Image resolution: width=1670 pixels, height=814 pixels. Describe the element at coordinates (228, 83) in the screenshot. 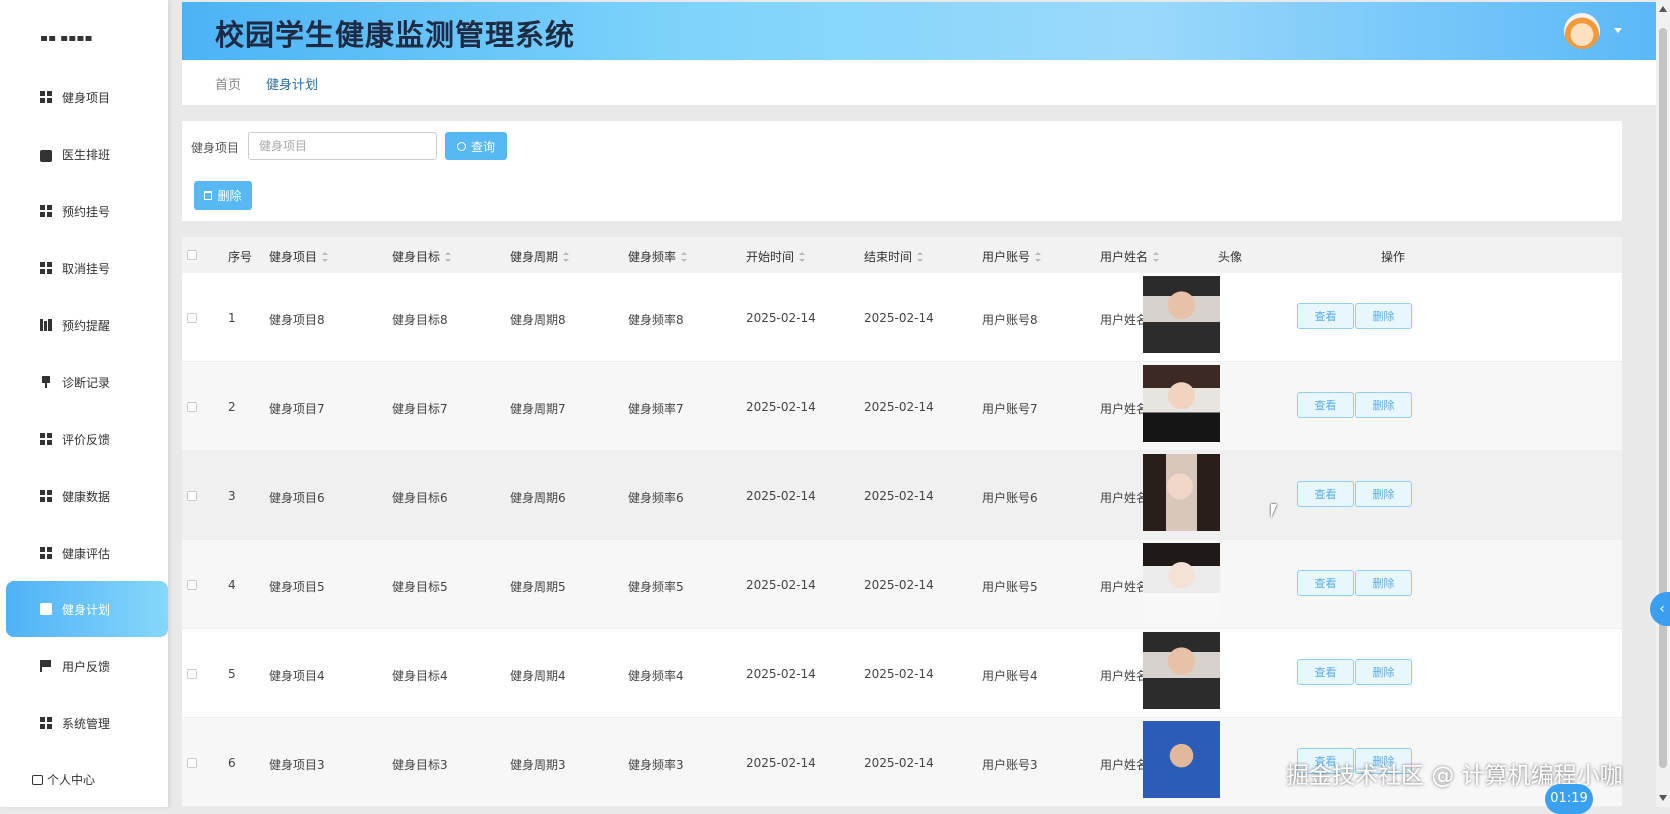

I see `breadcrumb-home: 首页` at that location.